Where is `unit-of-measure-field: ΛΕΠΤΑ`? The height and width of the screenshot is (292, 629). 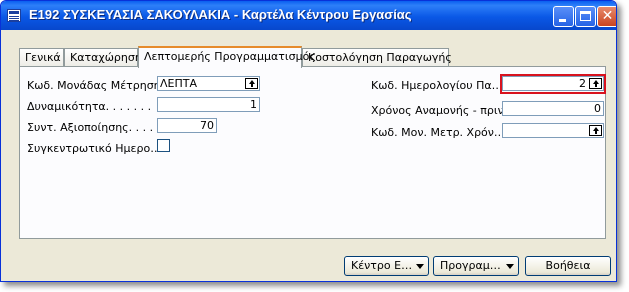
unit-of-measure-field: ΛΕΠΤΑ is located at coordinates (208, 83).